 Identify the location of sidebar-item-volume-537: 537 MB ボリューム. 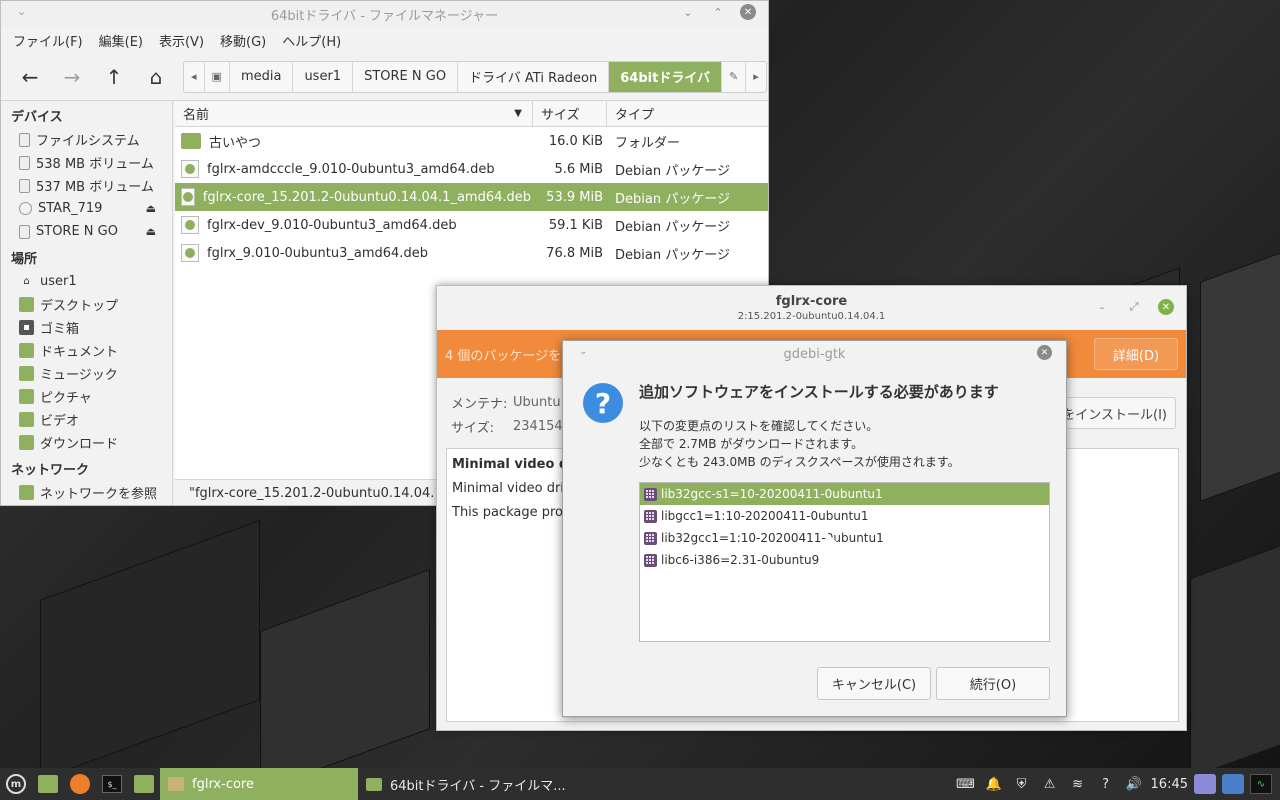
(86, 185).